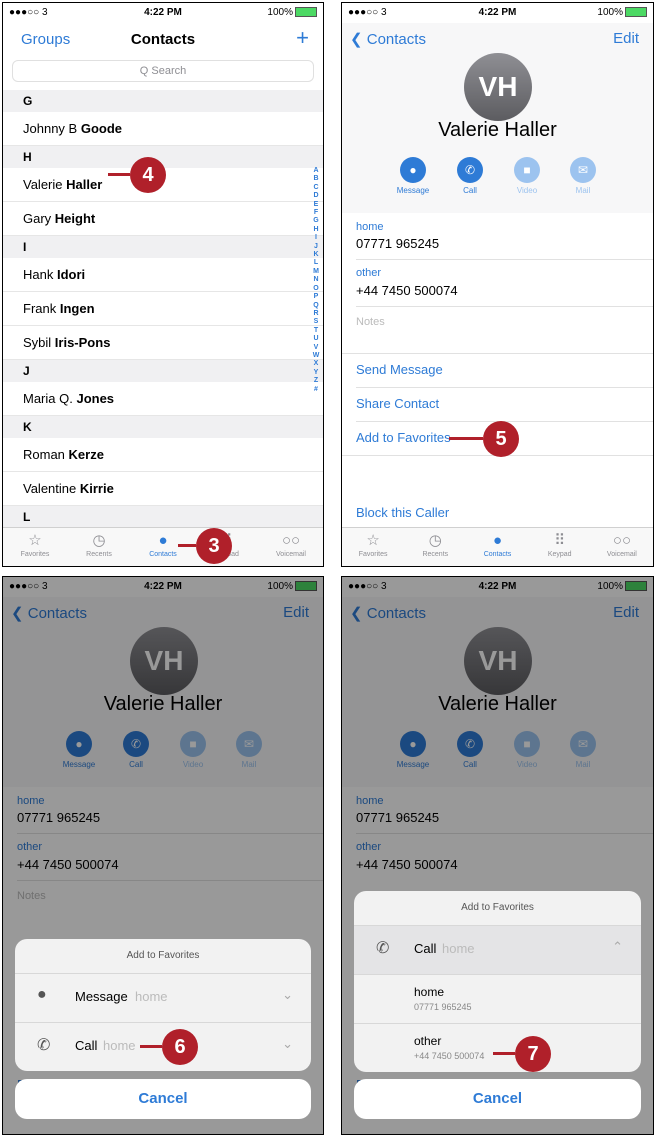 The width and height of the screenshot is (656, 1135). Describe the element at coordinates (316, 390) in the screenshot. I see `index-letter: #` at that location.